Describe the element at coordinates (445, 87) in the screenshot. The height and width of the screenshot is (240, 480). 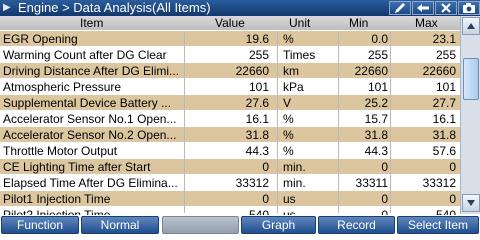
I see `item-max: 101` at that location.